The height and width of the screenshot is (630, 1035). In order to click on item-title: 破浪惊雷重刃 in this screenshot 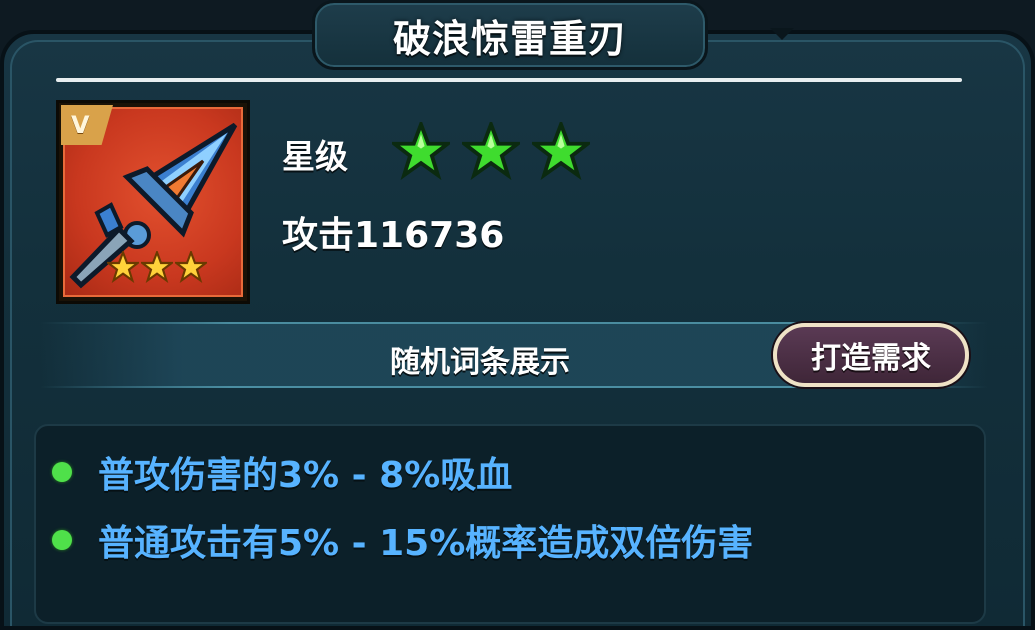, I will do `click(509, 38)`.